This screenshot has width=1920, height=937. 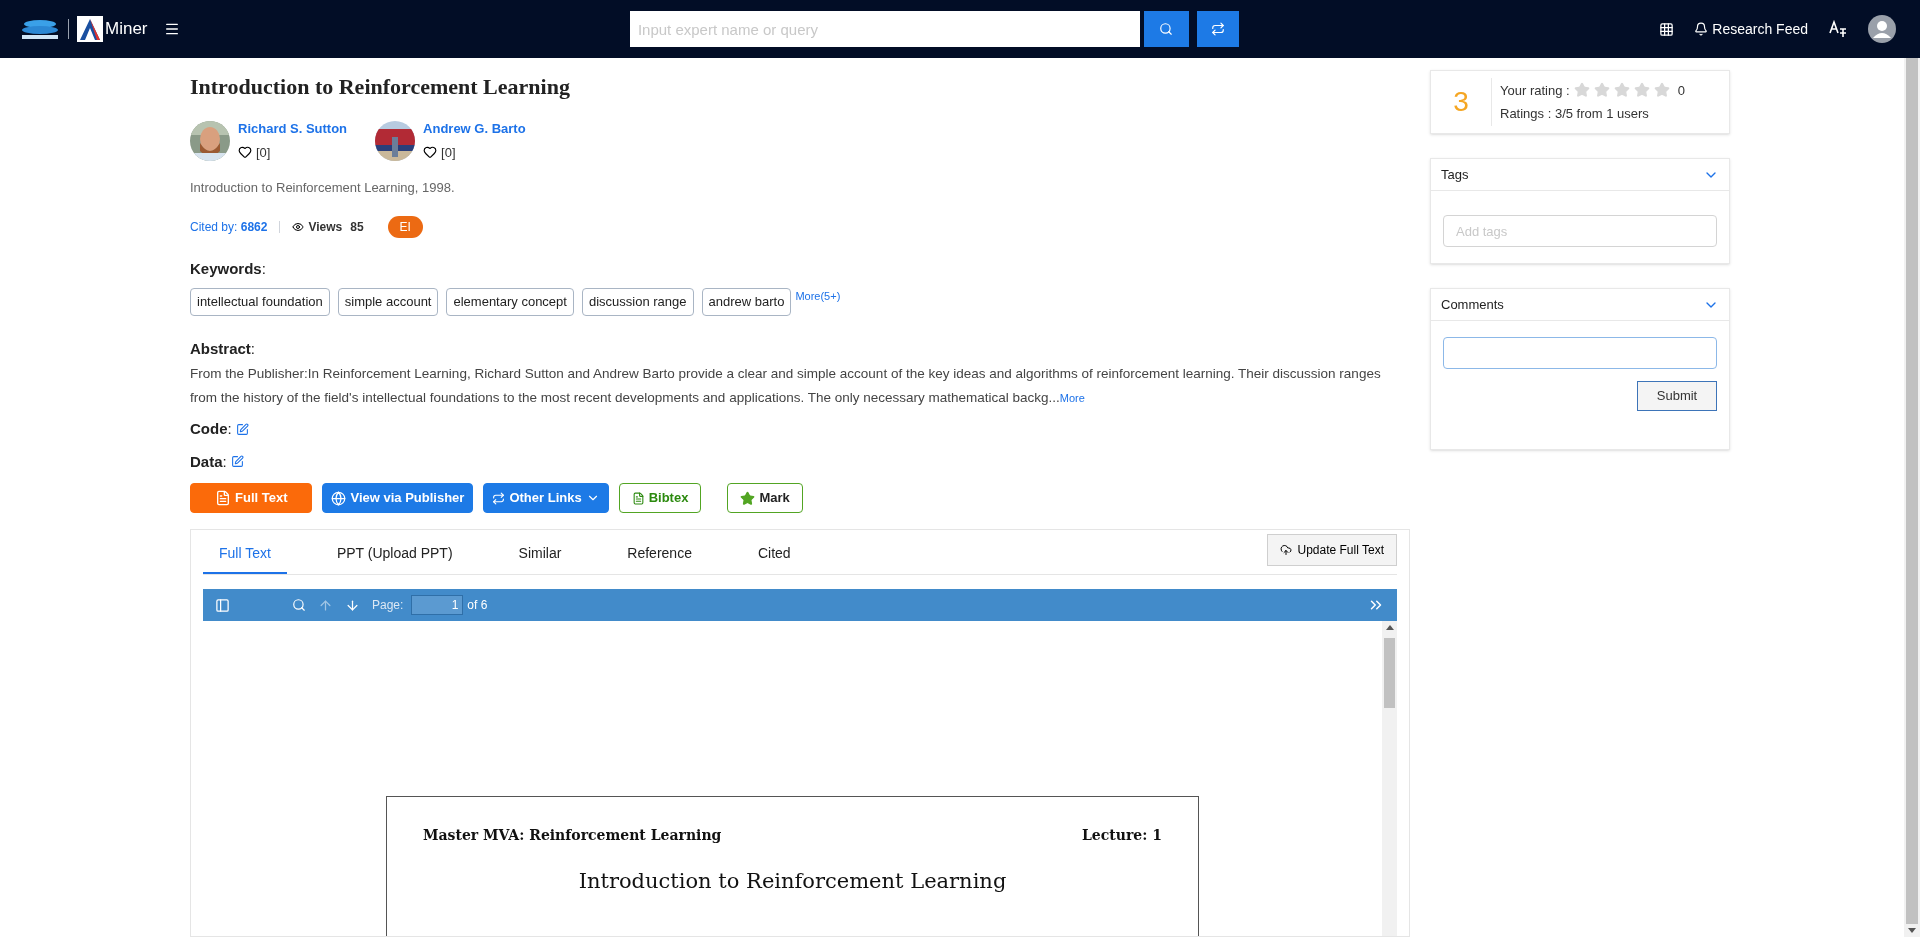 I want to click on links-icon, so click(x=499, y=498).